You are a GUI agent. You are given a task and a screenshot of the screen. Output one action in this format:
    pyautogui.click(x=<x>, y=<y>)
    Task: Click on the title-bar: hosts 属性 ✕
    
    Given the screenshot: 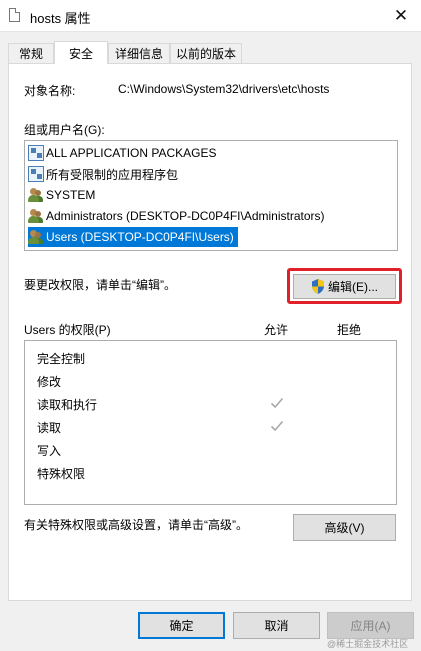 What is the action you would take?
    pyautogui.click(x=210, y=16)
    